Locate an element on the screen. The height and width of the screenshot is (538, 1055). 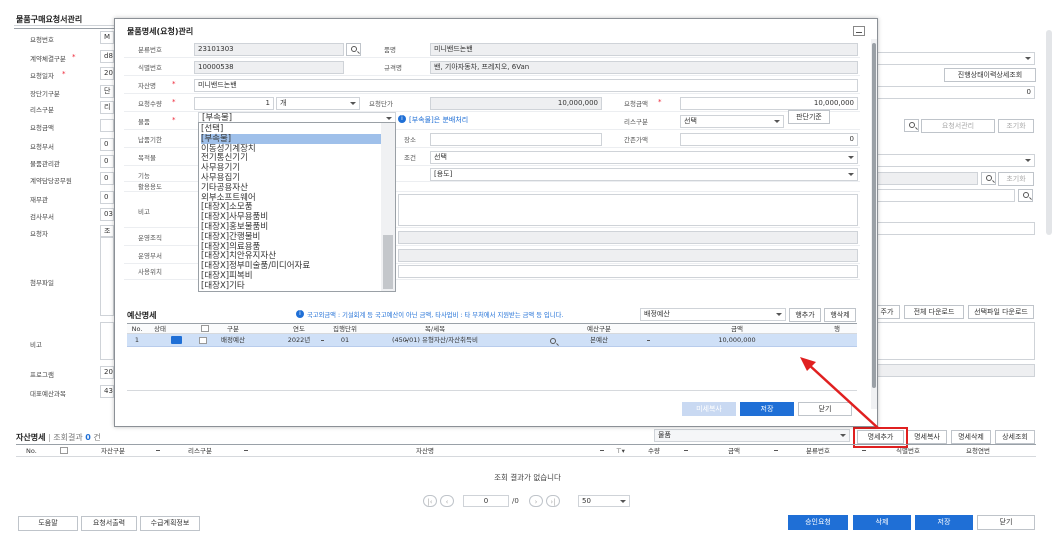
dropdown-option: [대장X]홍보물품비 is located at coordinates (291, 227).